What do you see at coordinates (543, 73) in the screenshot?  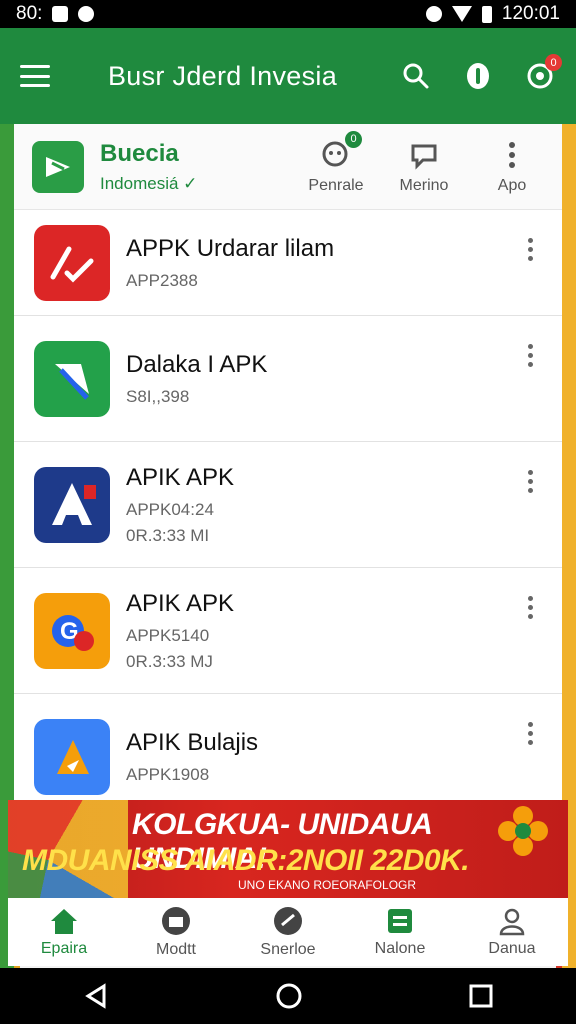 I see `notification-bell-icon: 0` at bounding box center [543, 73].